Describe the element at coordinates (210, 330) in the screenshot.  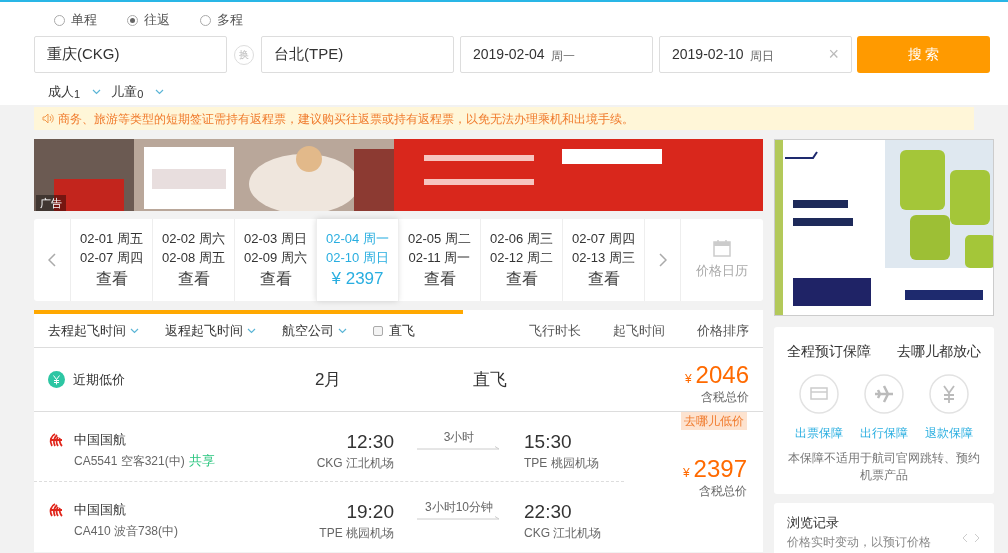
I see `filter-dropdown: 返程起飞时间` at that location.